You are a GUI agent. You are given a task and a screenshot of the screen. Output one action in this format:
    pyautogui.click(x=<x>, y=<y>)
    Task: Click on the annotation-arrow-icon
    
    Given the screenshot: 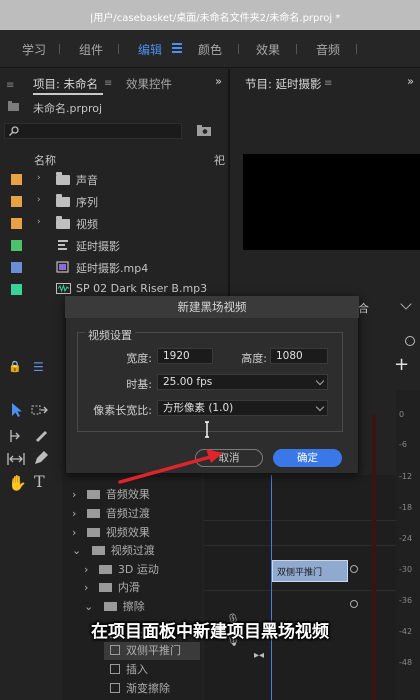 What is the action you would take?
    pyautogui.click(x=170, y=466)
    